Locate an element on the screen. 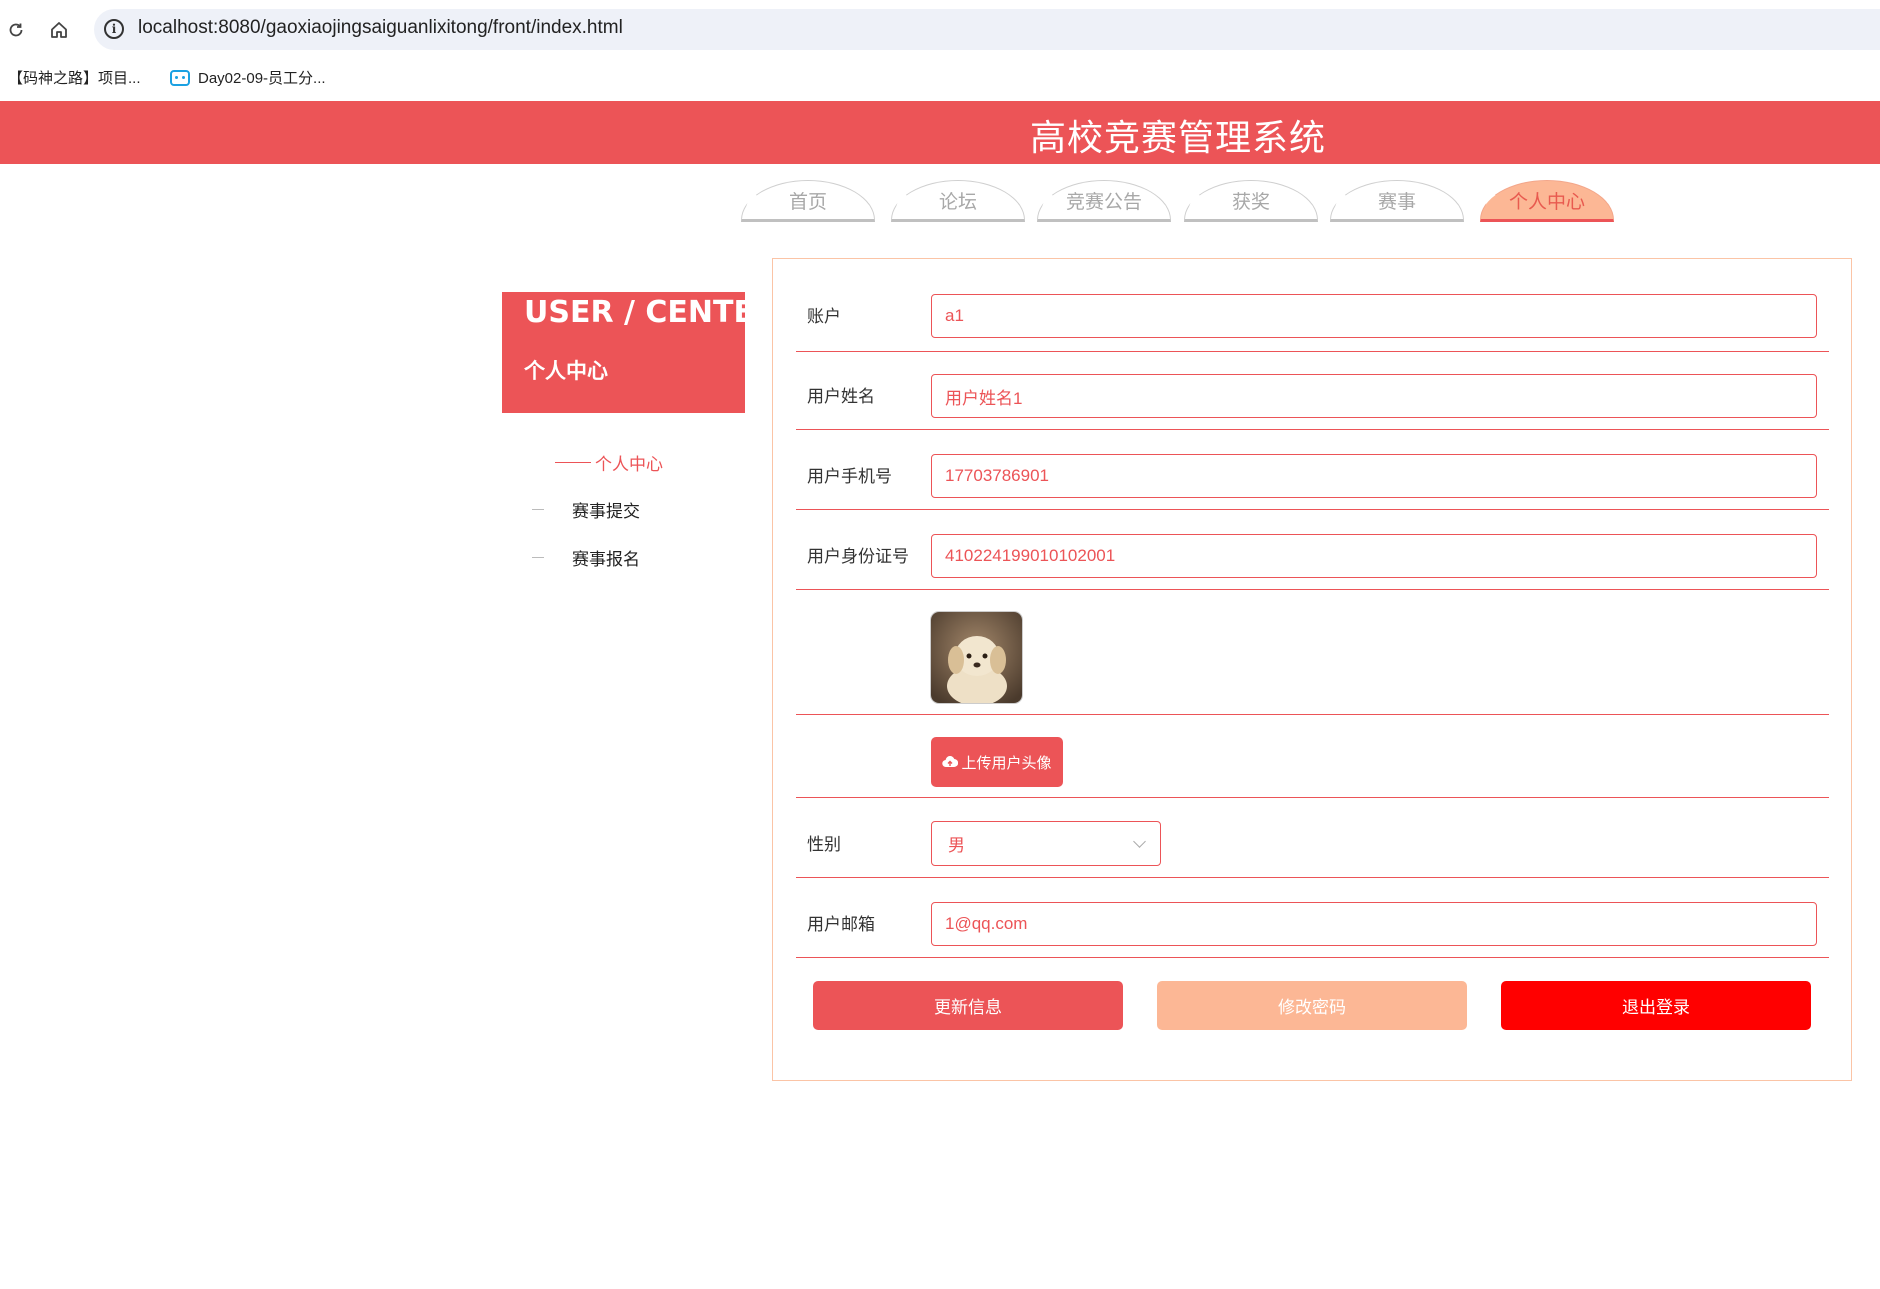 This screenshot has height=1289, width=1880. home-icon is located at coordinates (59, 30).